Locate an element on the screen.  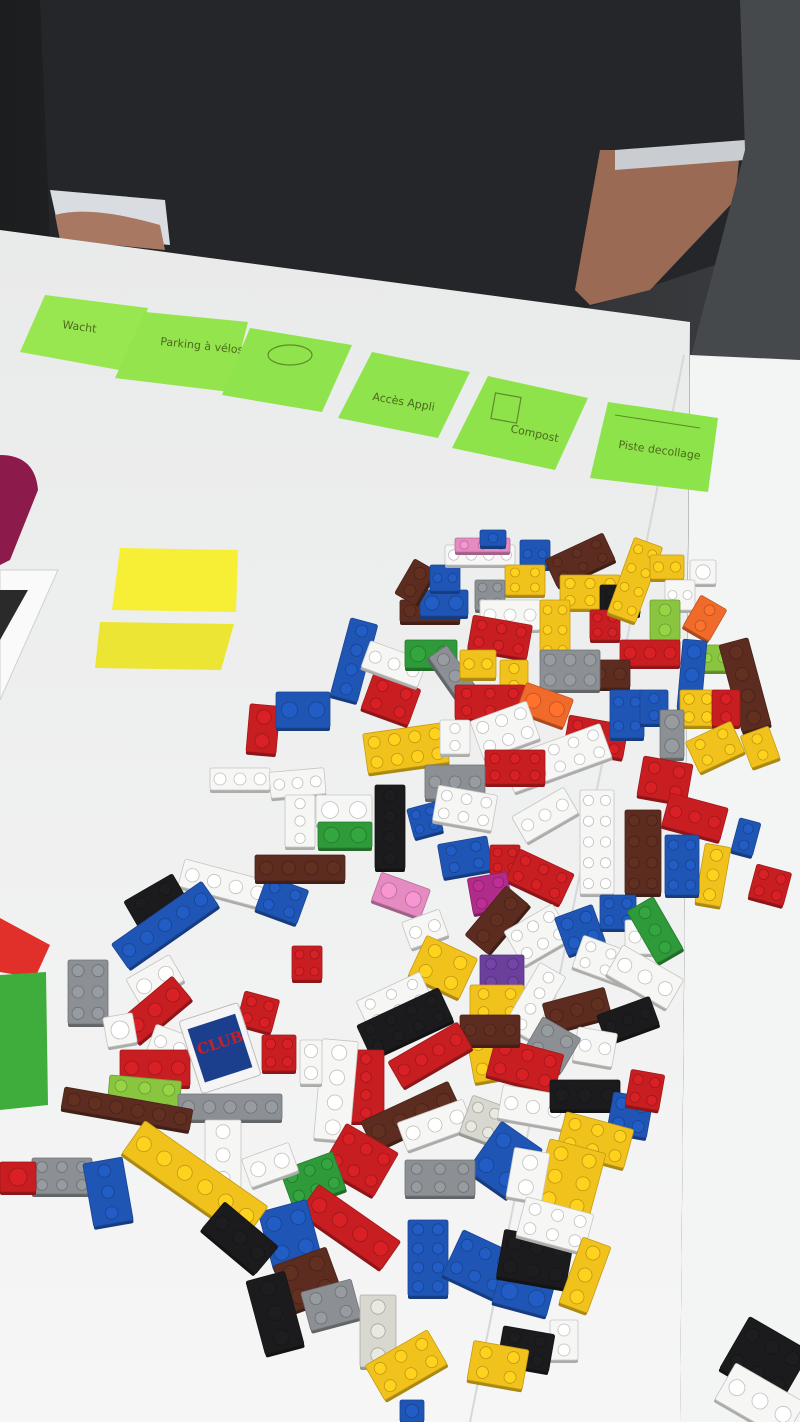
lego-brick-top is located at coordinates (525, 580).